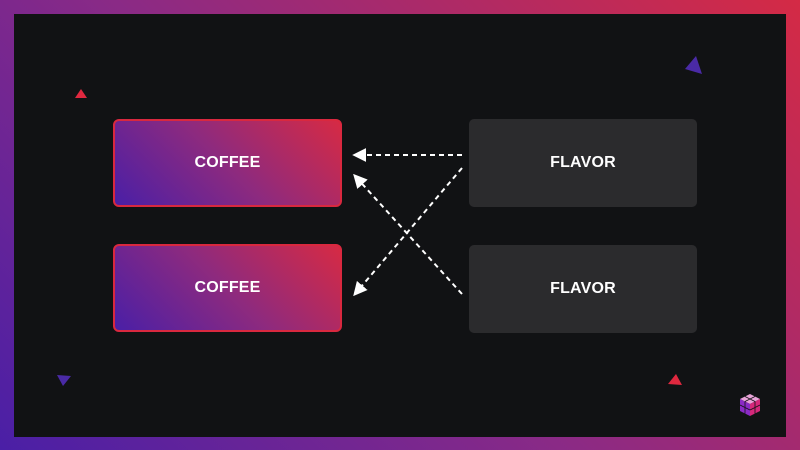 The height and width of the screenshot is (450, 800). I want to click on arrow-flavor-top-to-coffee-bottom, so click(408, 232).